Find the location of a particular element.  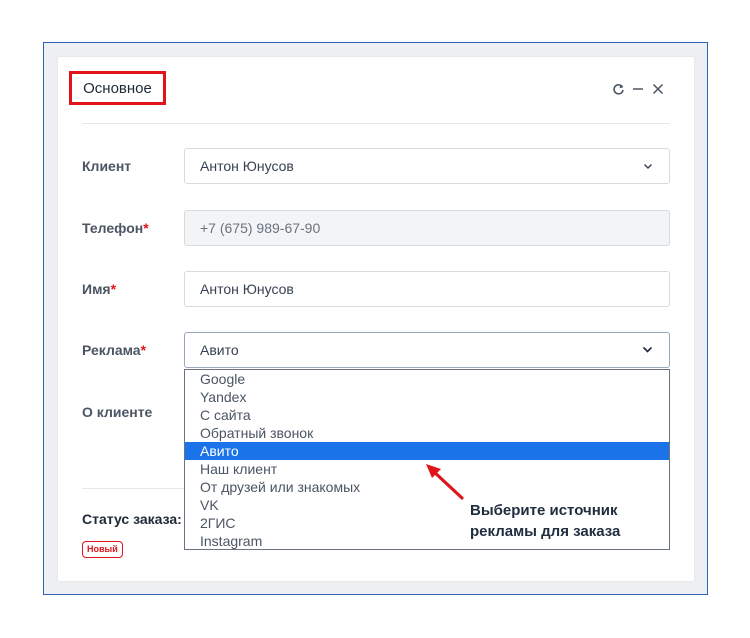

ads-label: Реклама* is located at coordinates (114, 350).